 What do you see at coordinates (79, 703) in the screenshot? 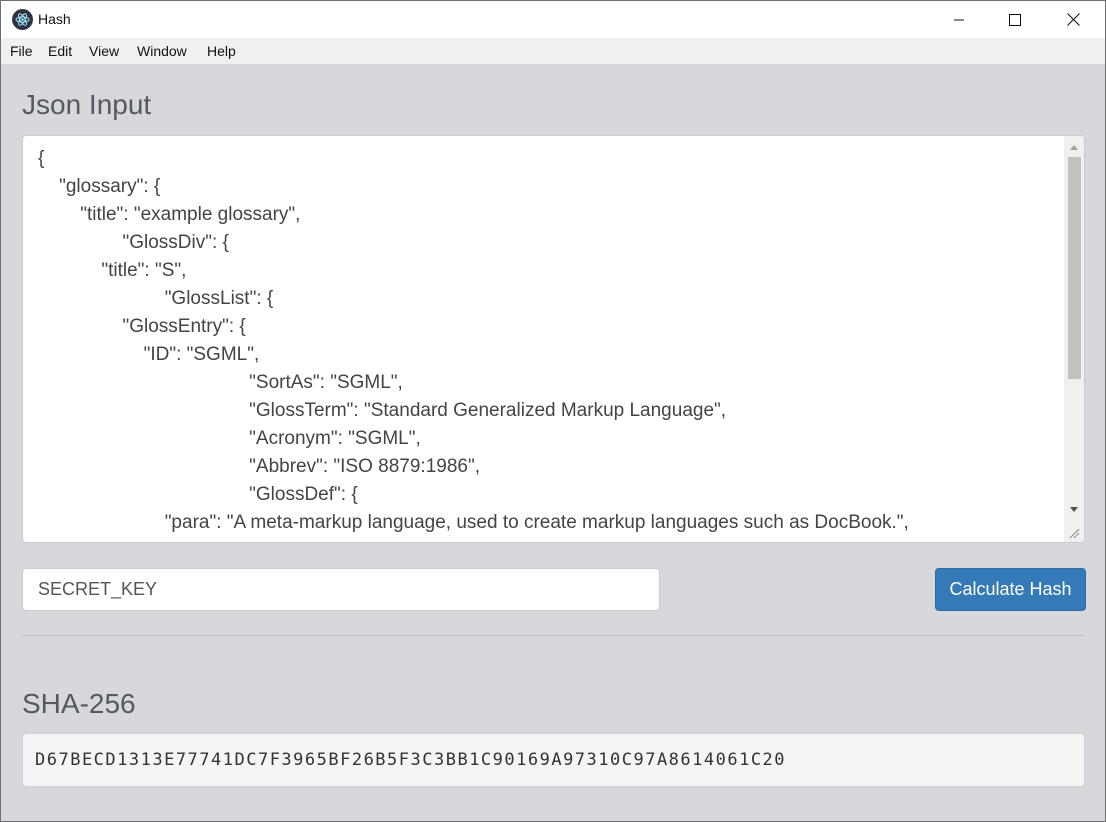
I see `sha256-heading: SHA-256` at bounding box center [79, 703].